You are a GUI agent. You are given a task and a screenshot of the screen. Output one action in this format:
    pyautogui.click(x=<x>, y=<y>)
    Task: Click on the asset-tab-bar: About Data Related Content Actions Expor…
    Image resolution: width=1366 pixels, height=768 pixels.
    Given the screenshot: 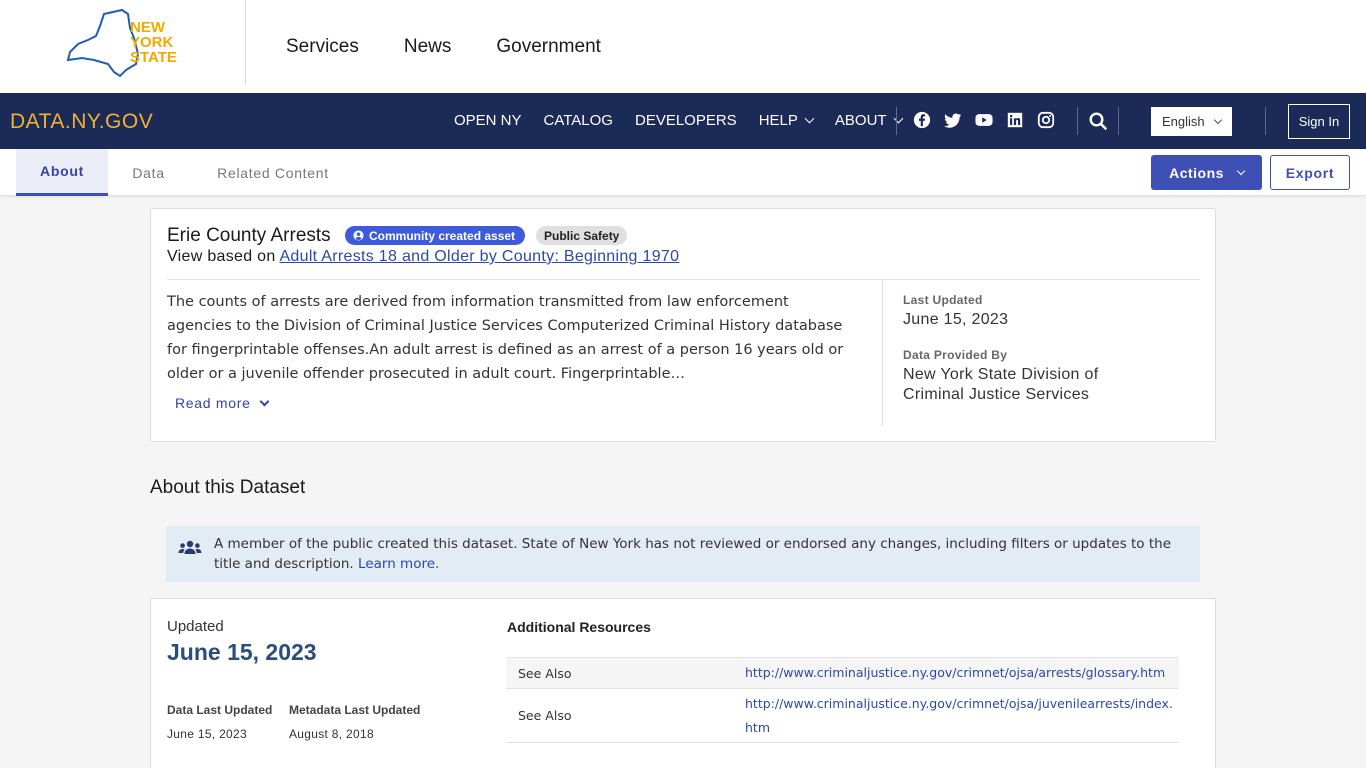 What is the action you would take?
    pyautogui.click(x=683, y=172)
    